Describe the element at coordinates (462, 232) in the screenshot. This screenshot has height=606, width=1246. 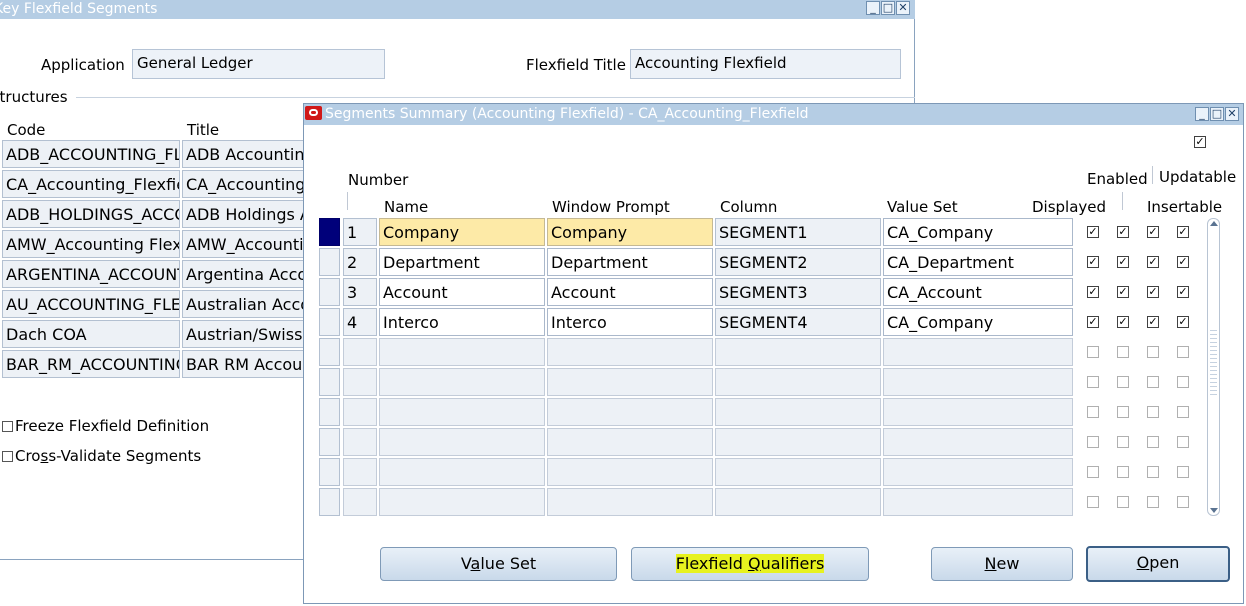
I see `segment-name-cell: Company` at that location.